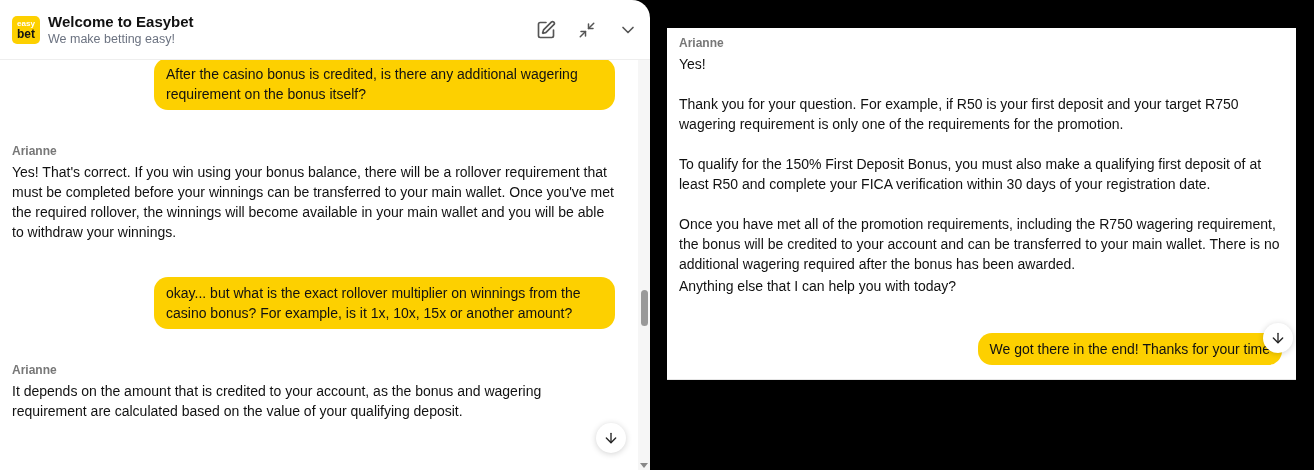 Image resolution: width=1314 pixels, height=470 pixels. Describe the element at coordinates (277, 401) in the screenshot. I see `message-text: It depends on the amount that is credited to your account, as the bonus and wagering requirement are calculated based on the value of your qualifying deposit.` at that location.